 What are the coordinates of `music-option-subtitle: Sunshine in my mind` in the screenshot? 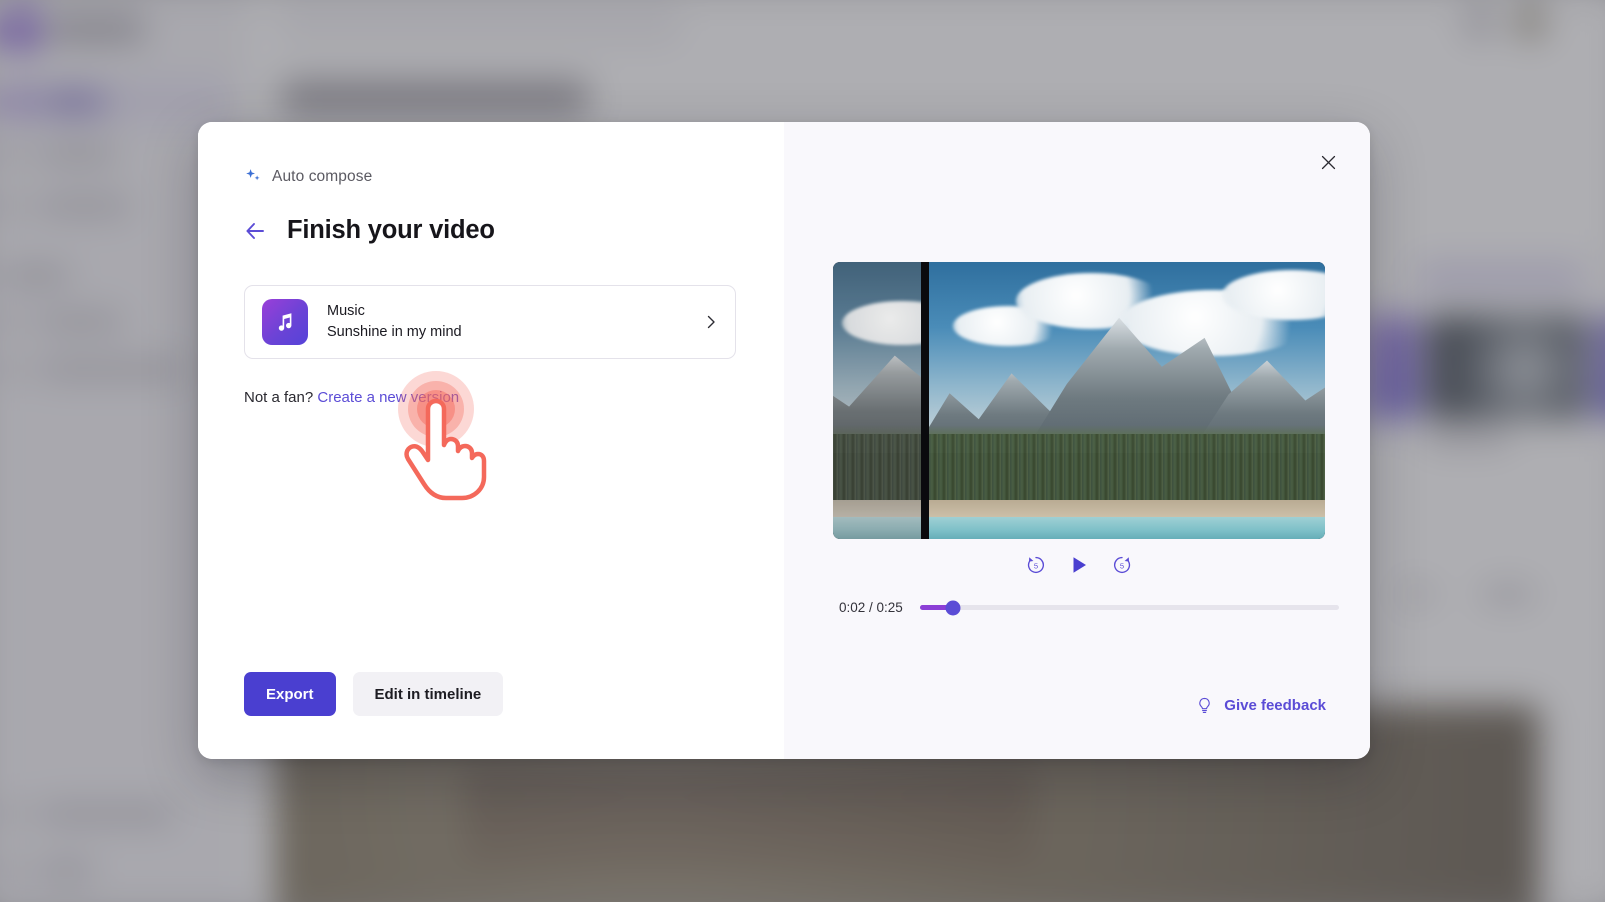 It's located at (394, 332).